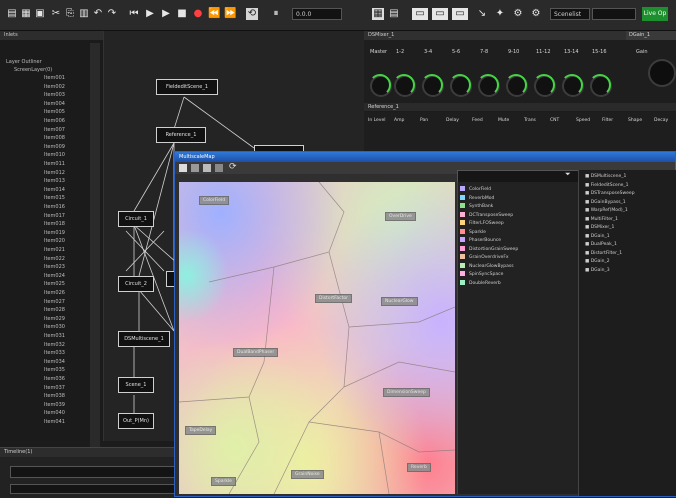 The image size is (676, 498). Describe the element at coordinates (607, 185) in the screenshot. I see `scene-tree-item: ■ FieldeditScene_1` at that location.